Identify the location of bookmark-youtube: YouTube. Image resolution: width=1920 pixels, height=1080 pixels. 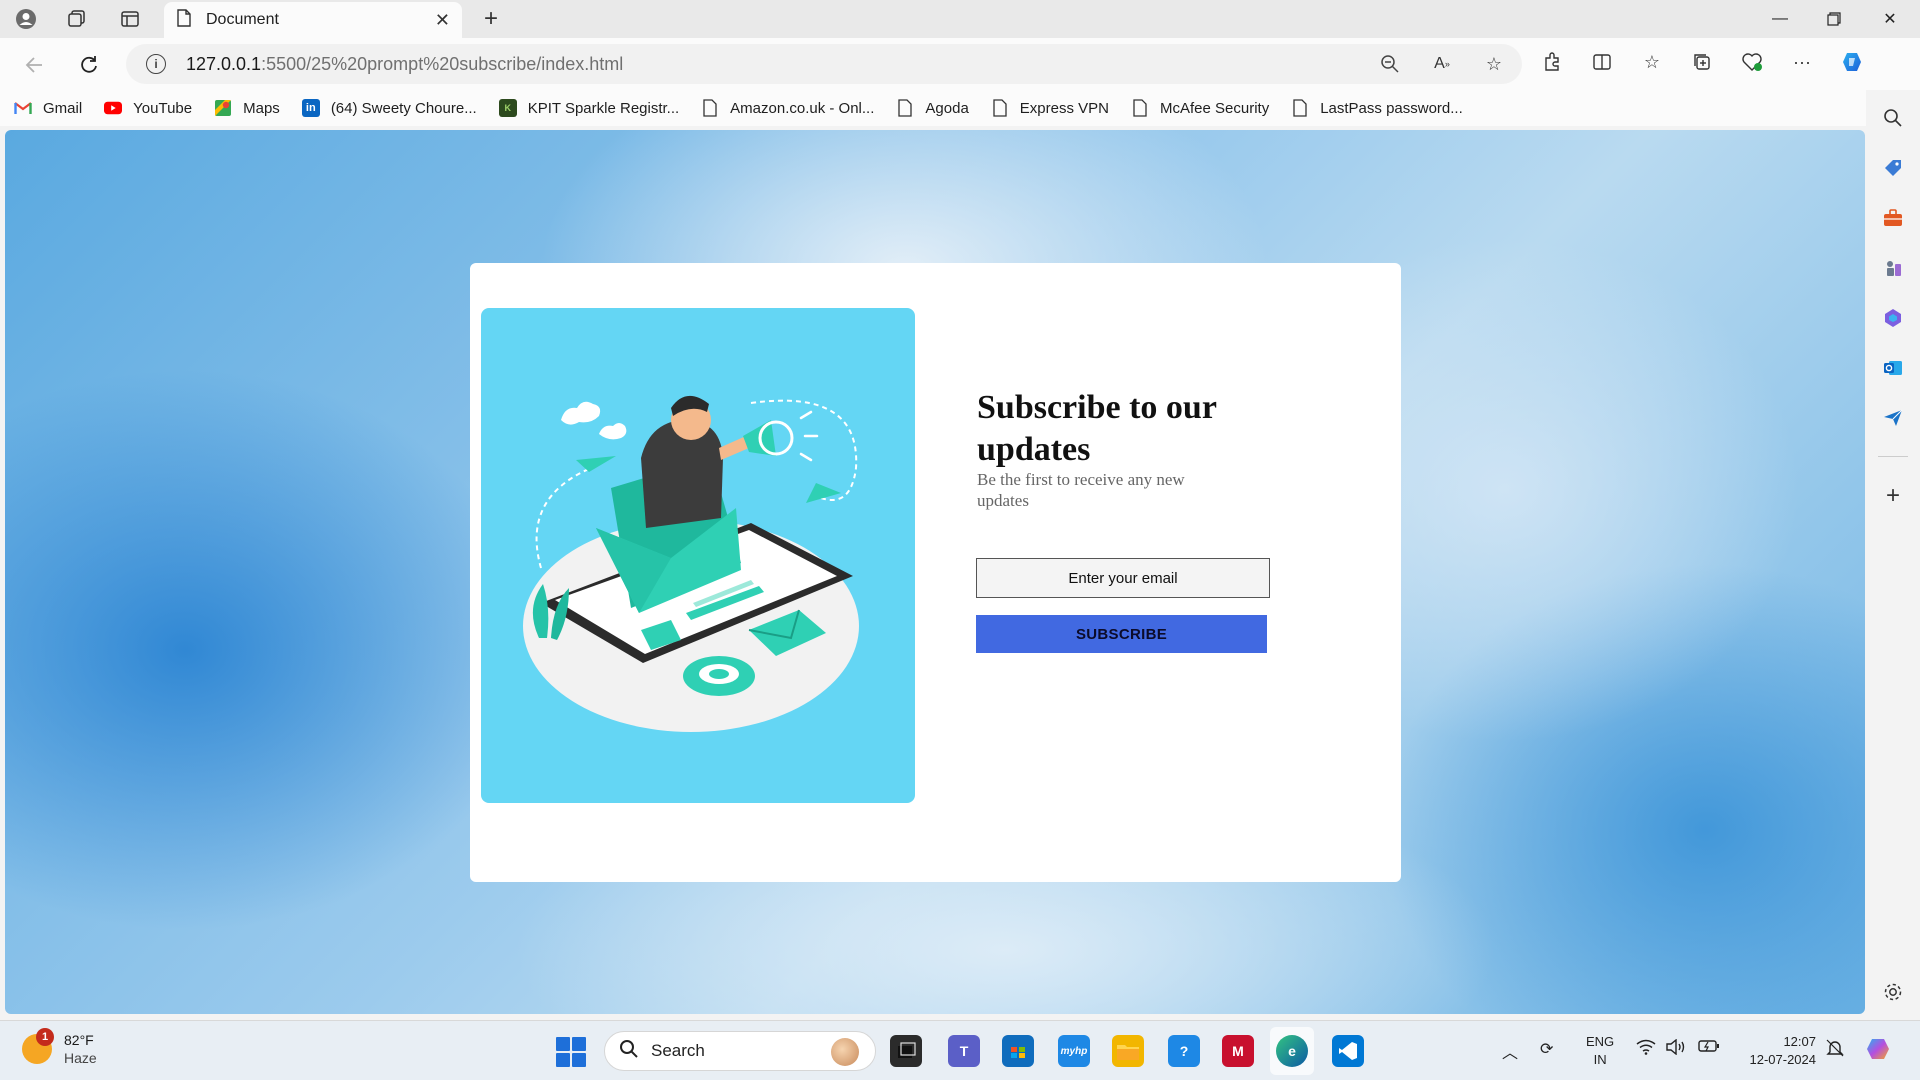
(148, 108).